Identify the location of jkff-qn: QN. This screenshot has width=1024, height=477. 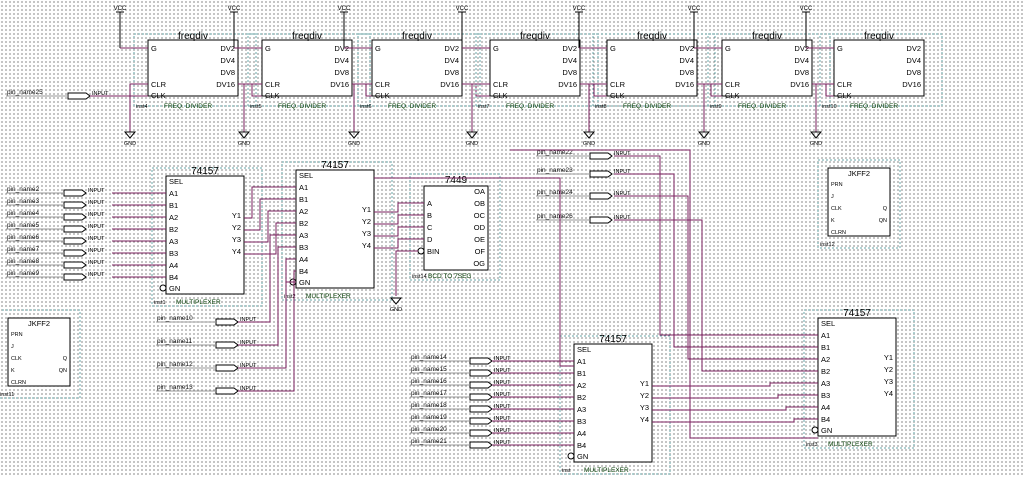
(883, 221).